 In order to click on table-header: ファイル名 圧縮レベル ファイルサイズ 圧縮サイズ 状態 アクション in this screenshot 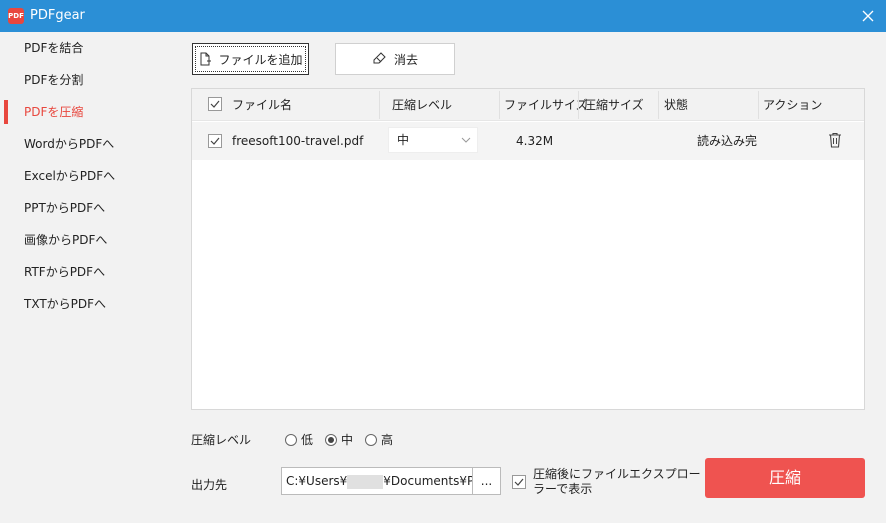, I will do `click(528, 105)`.